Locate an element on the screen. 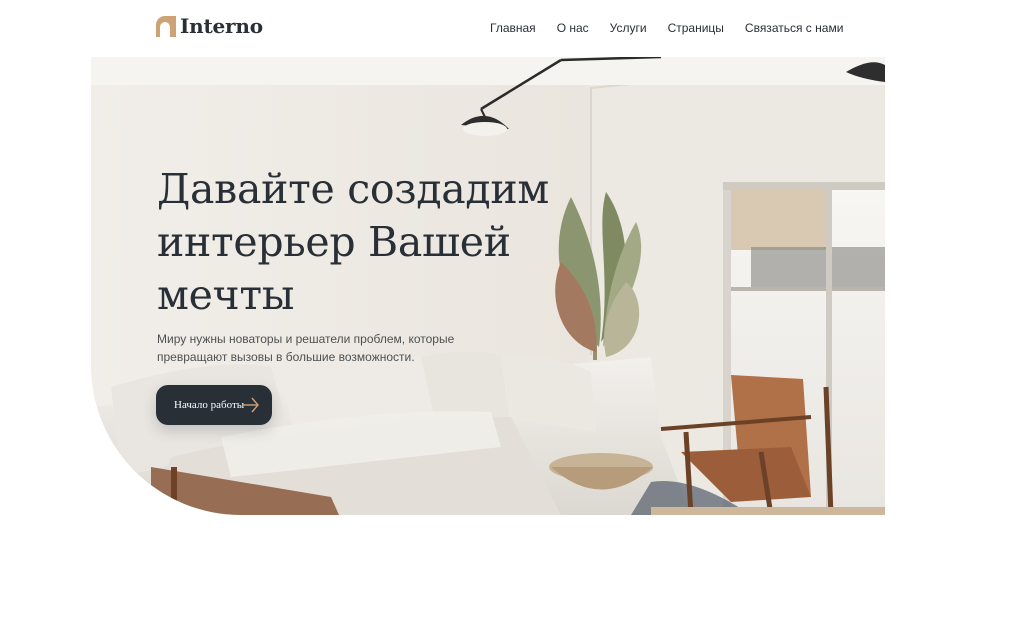 The image size is (1012, 617). nav-contact: Связаться с нами is located at coordinates (794, 28).